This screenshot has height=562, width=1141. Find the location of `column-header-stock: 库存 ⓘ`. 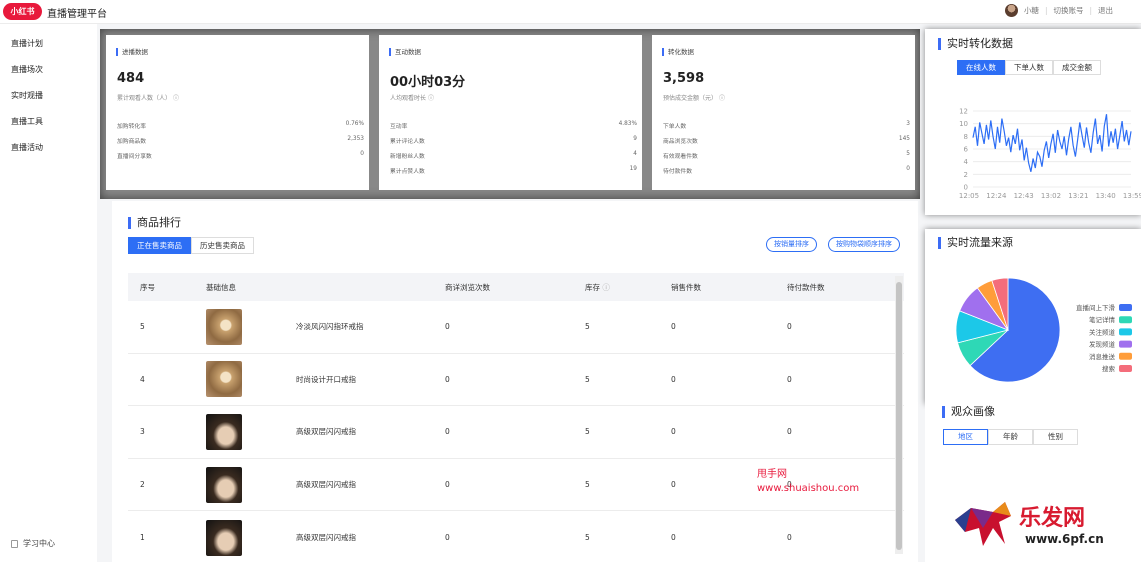

column-header-stock: 库存 ⓘ is located at coordinates (597, 287).